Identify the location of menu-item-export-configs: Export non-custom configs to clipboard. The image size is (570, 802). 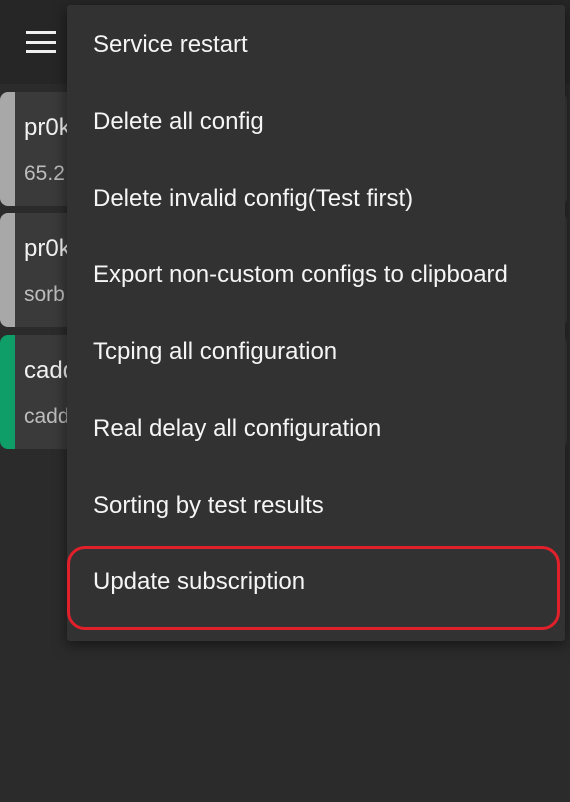
(300, 275).